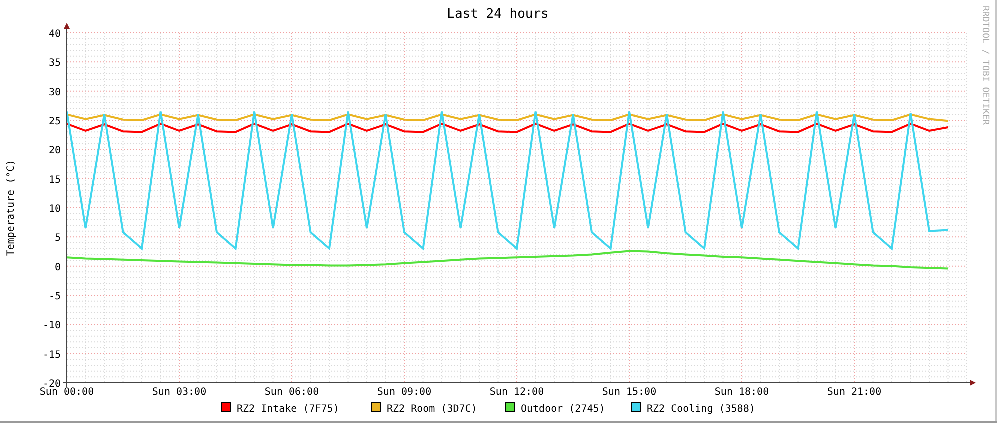 Image resolution: width=997 pixels, height=423 pixels. Describe the element at coordinates (57, 268) in the screenshot. I see `tick-label: 0` at that location.